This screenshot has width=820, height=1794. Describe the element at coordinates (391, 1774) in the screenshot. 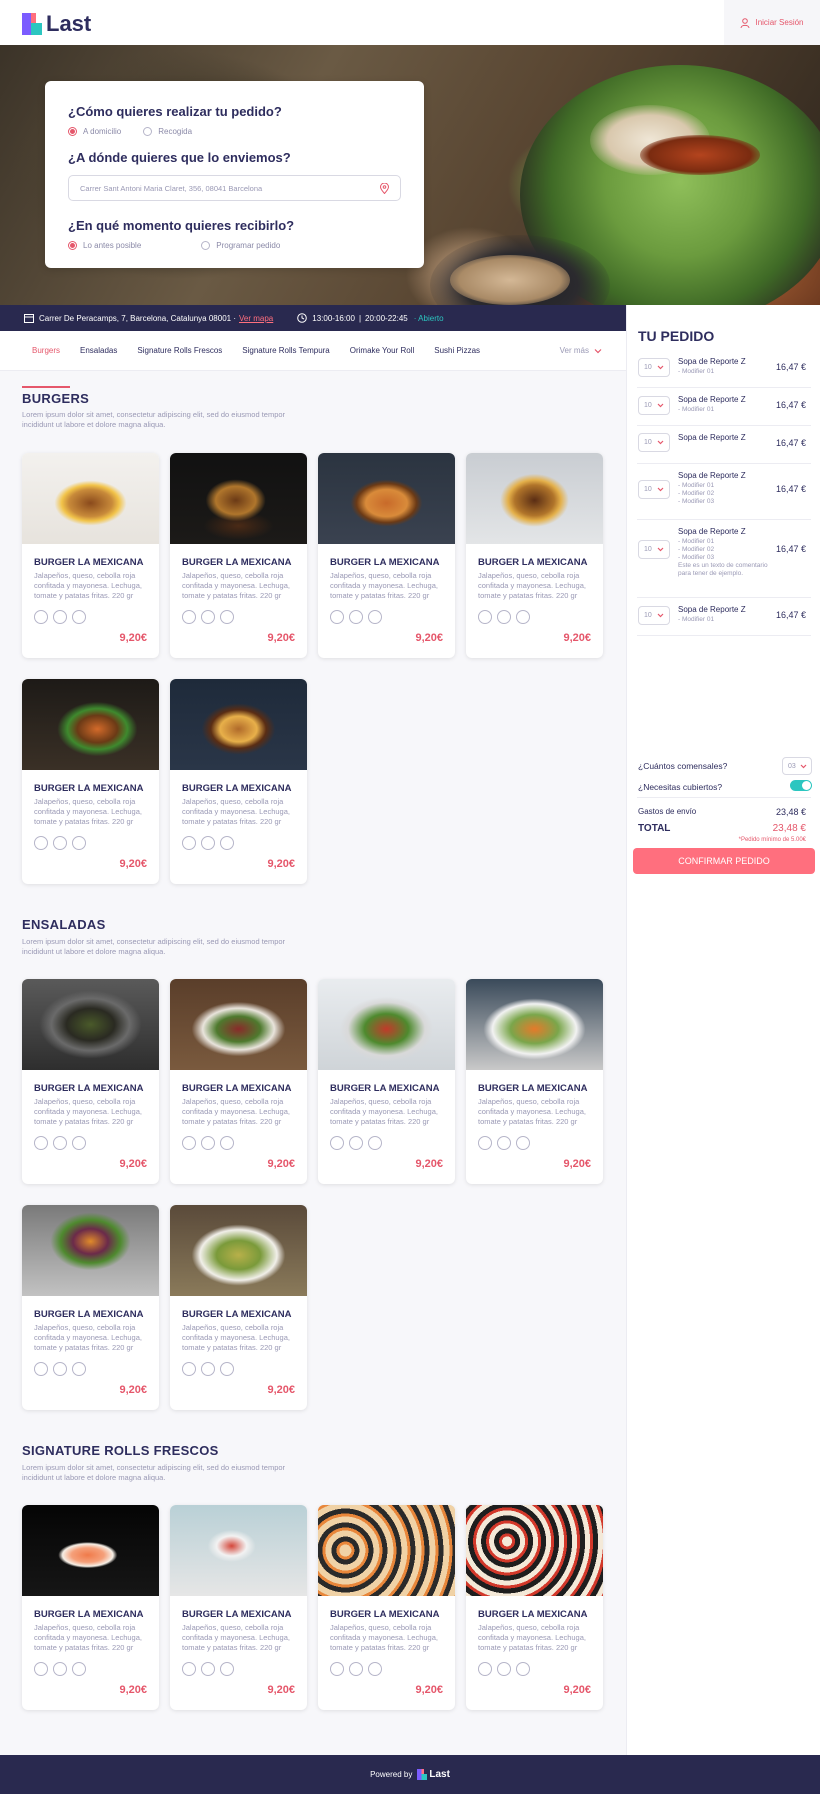

I see `powered-by-label: Powered by` at that location.